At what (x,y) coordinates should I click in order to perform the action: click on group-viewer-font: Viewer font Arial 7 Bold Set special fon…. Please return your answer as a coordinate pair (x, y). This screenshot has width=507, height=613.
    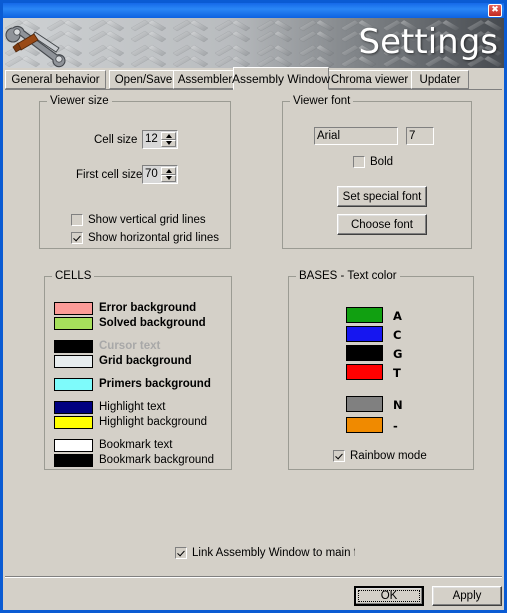
    Looking at the image, I should click on (377, 172).